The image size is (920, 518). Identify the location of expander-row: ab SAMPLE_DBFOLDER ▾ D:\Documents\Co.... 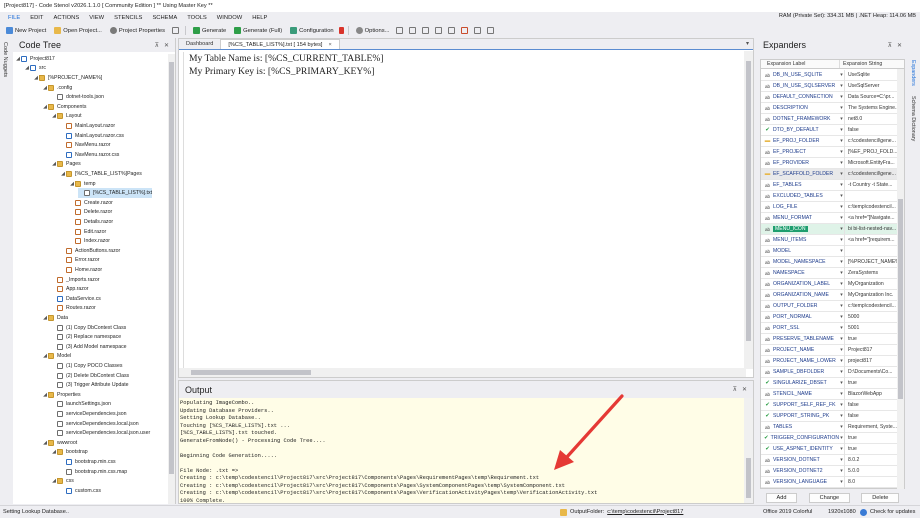
(829, 372).